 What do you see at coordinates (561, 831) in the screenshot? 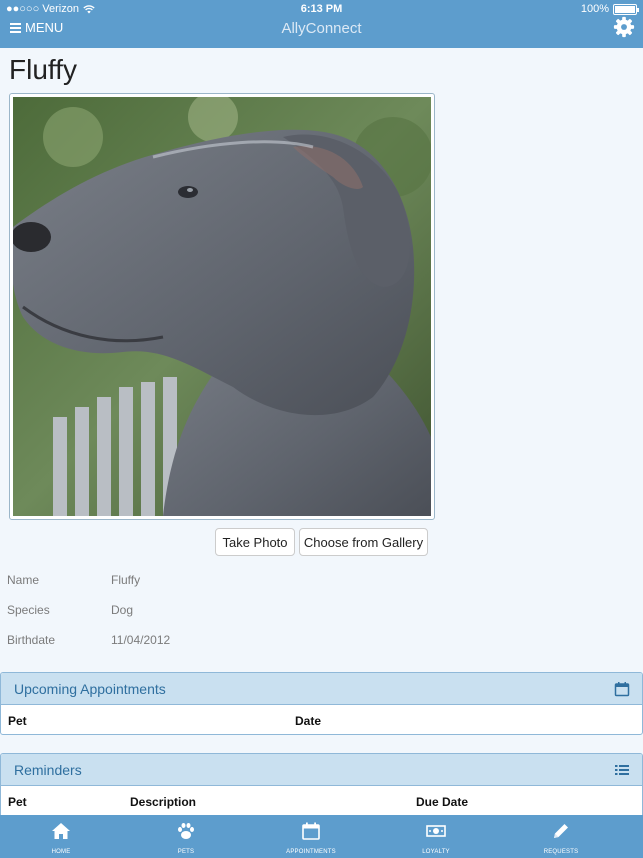
I see `pencil-icon` at bounding box center [561, 831].